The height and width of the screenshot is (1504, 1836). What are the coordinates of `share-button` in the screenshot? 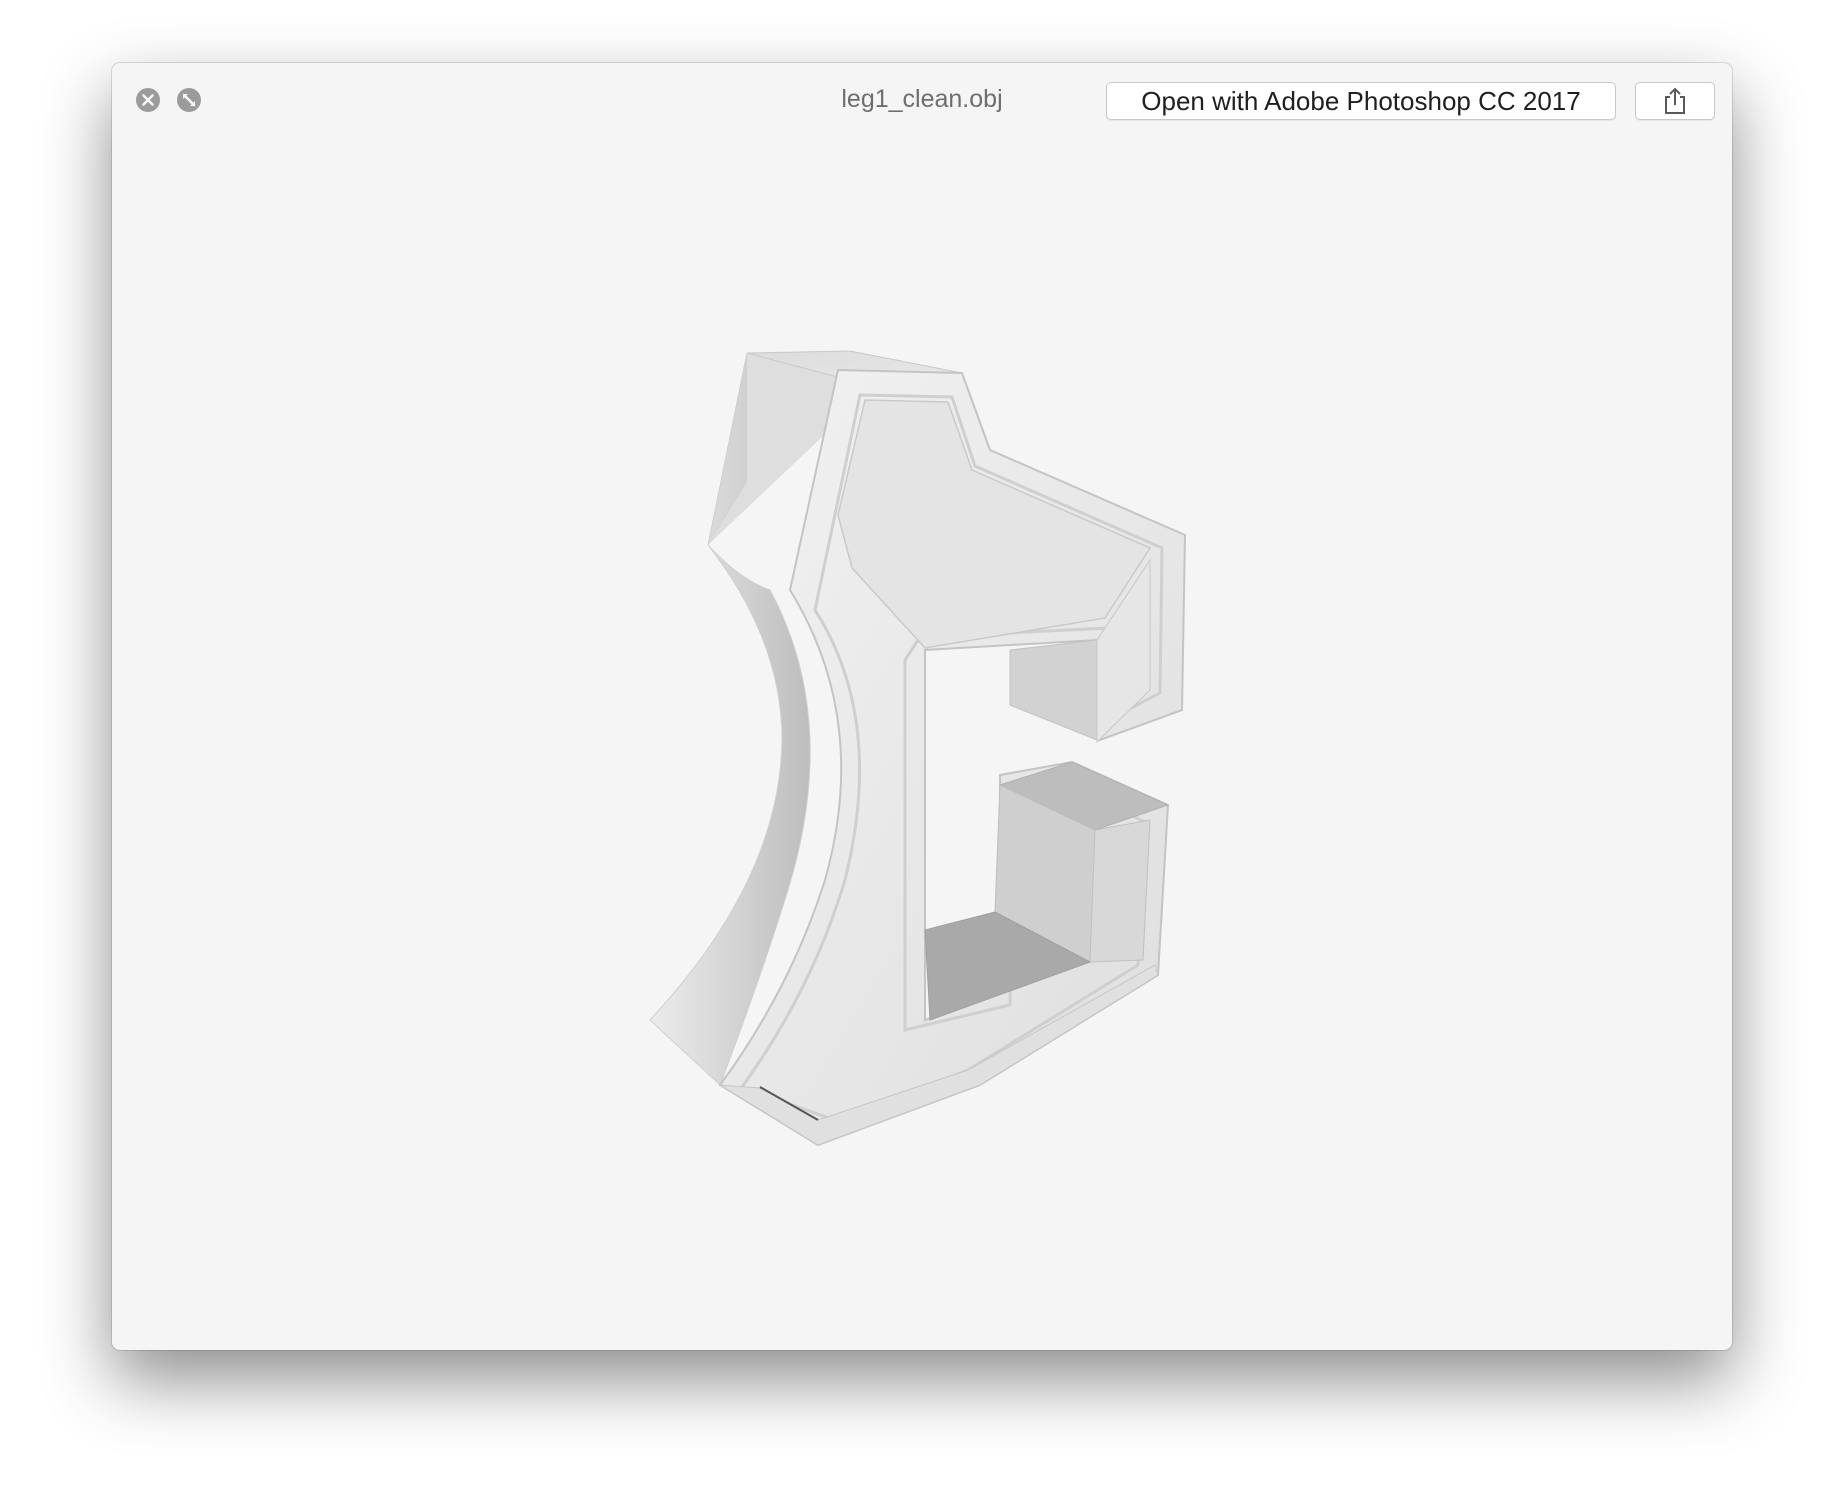 It's located at (1675, 101).